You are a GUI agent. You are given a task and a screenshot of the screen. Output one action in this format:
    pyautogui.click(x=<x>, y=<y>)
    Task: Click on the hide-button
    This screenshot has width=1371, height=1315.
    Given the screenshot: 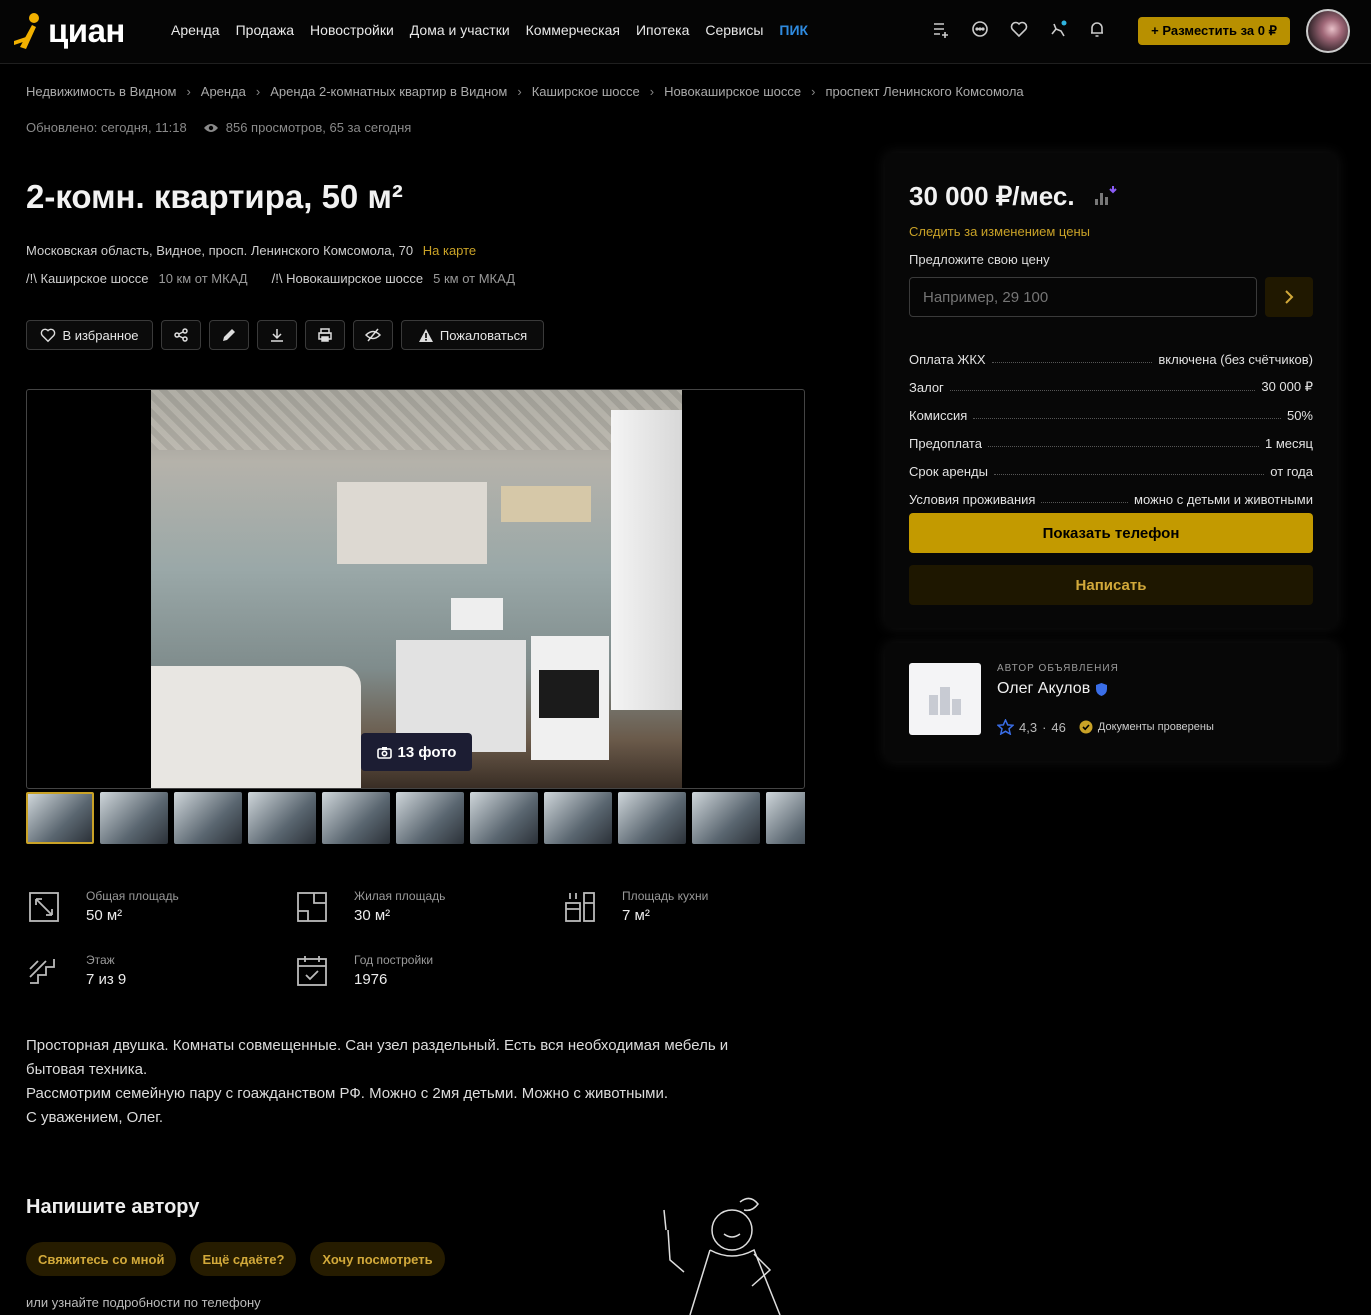 What is the action you would take?
    pyautogui.click(x=373, y=335)
    